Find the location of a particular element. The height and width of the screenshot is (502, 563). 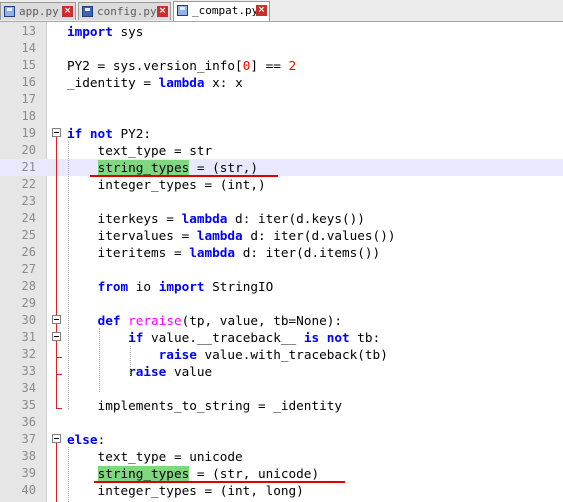

tab-compat-py: _compat.py × is located at coordinates (221, 11).